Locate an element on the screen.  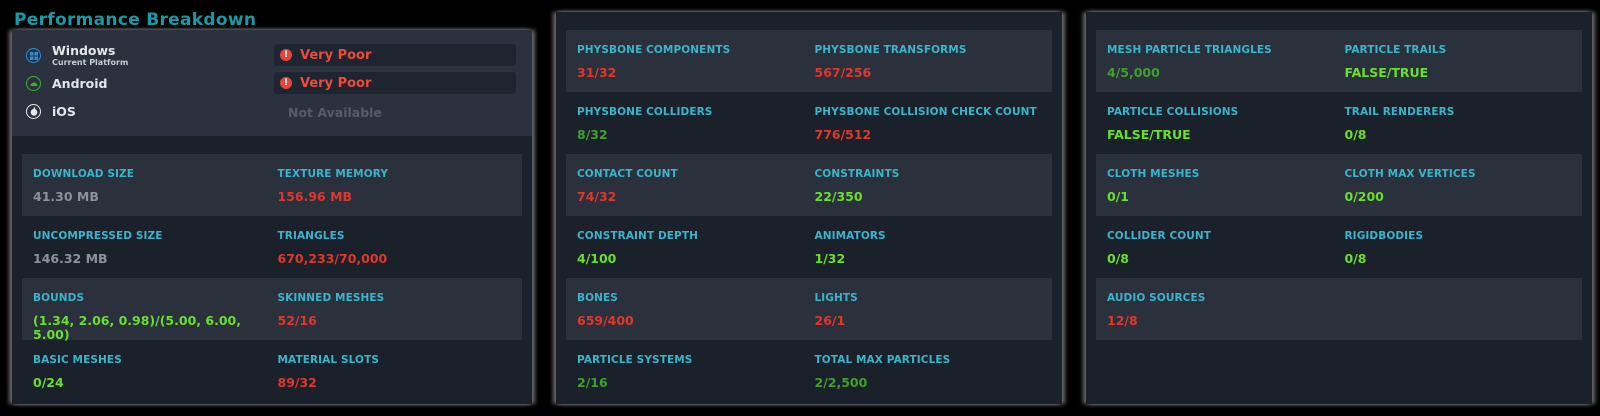
stat-label: PHYSBONE COLLISION CHECK COUNT is located at coordinates (925, 112).